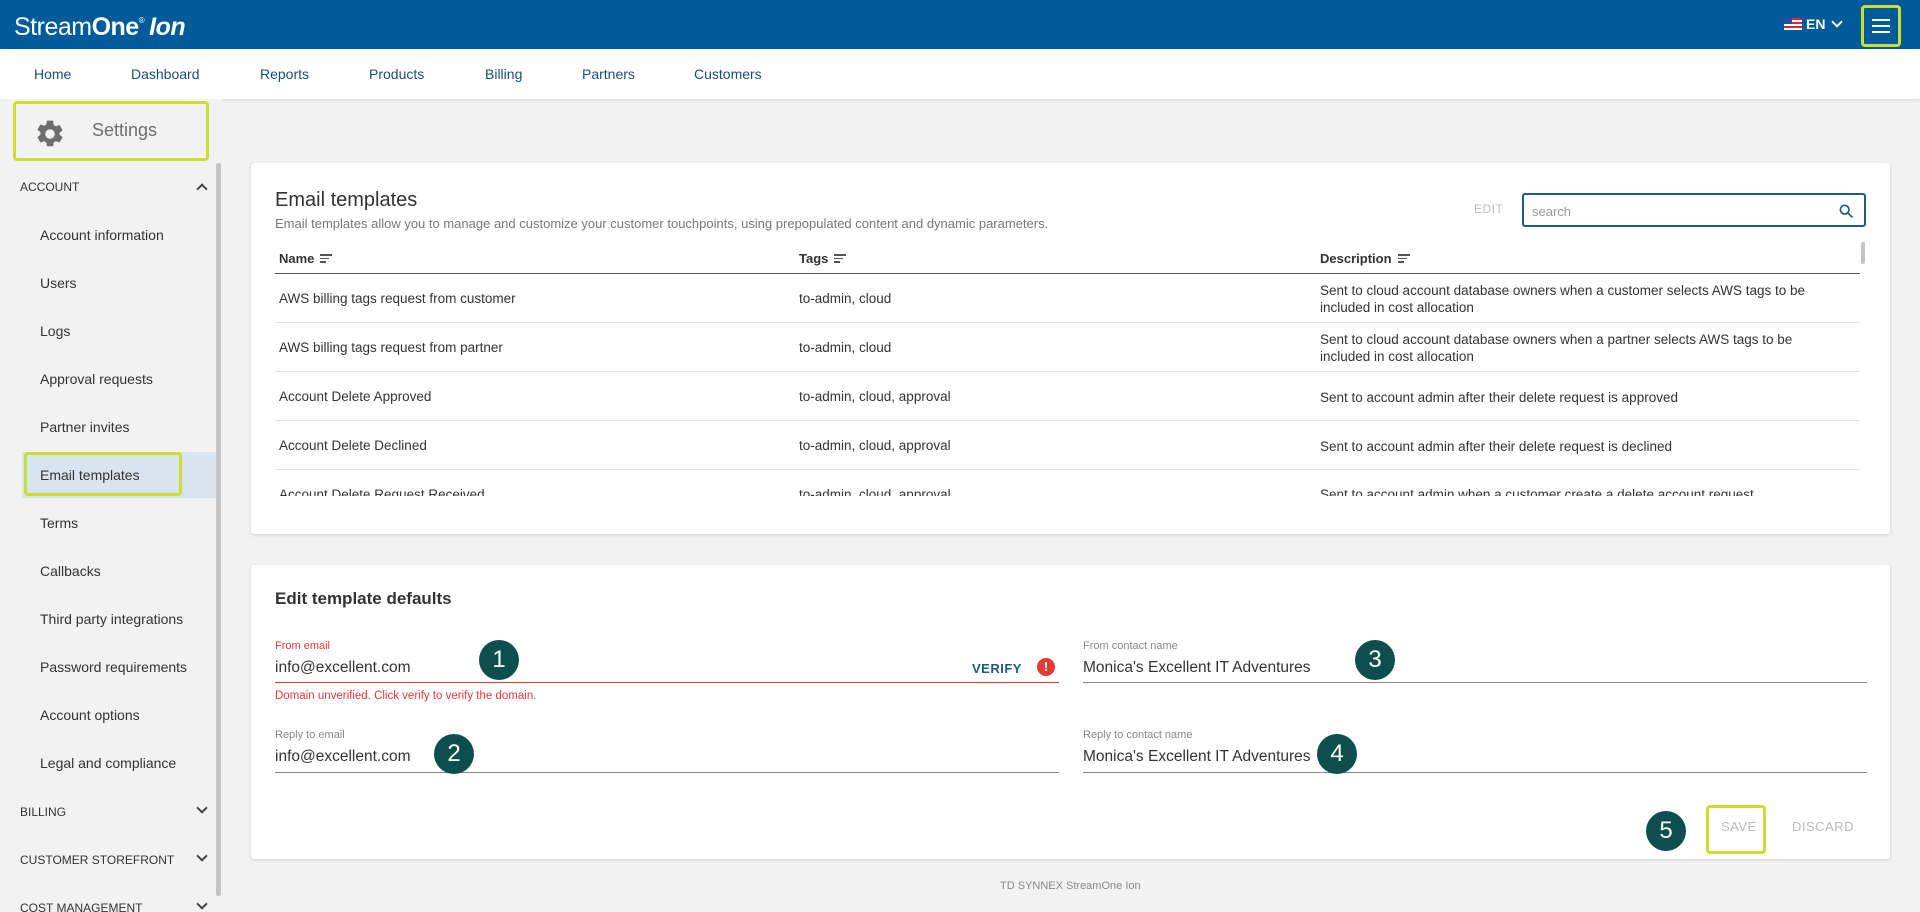 The width and height of the screenshot is (1920, 912). What do you see at coordinates (1197, 668) in the screenshot?
I see `from-contact-field: Monica's Excellent IT Adventures` at bounding box center [1197, 668].